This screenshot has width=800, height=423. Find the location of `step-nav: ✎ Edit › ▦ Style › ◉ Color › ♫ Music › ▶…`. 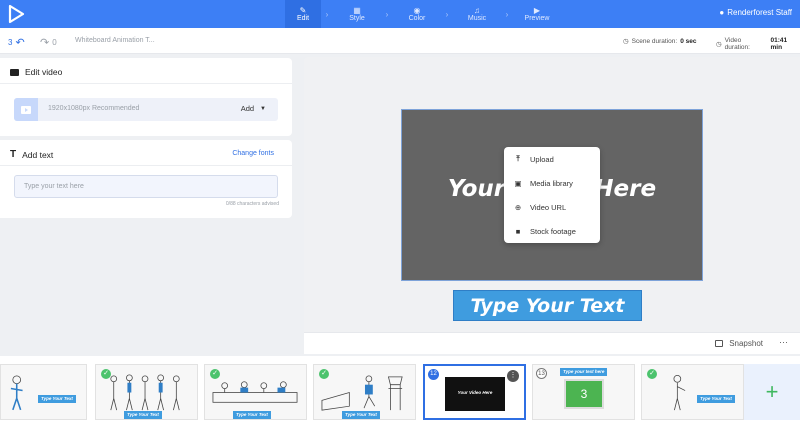

step-nav: ✎ Edit › ▦ Style › ◉ Color › ♫ Music › ▶… is located at coordinates (423, 14).